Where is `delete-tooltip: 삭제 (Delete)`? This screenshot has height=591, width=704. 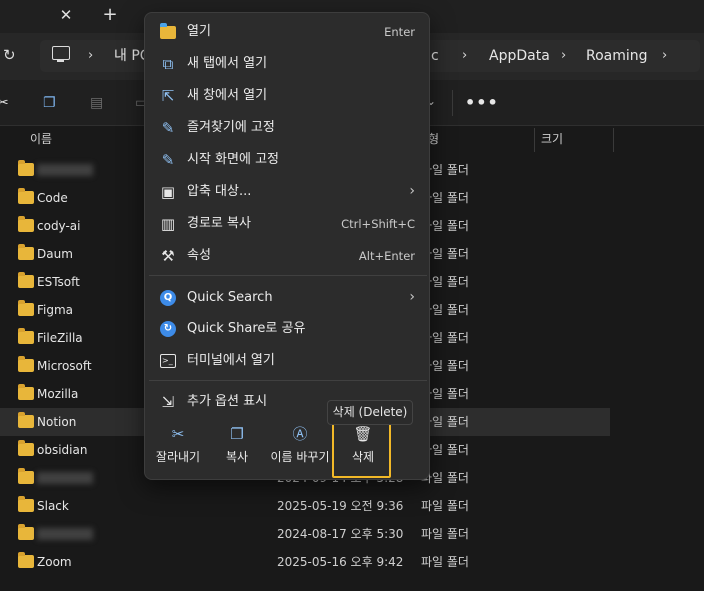
delete-tooltip: 삭제 (Delete) is located at coordinates (370, 412).